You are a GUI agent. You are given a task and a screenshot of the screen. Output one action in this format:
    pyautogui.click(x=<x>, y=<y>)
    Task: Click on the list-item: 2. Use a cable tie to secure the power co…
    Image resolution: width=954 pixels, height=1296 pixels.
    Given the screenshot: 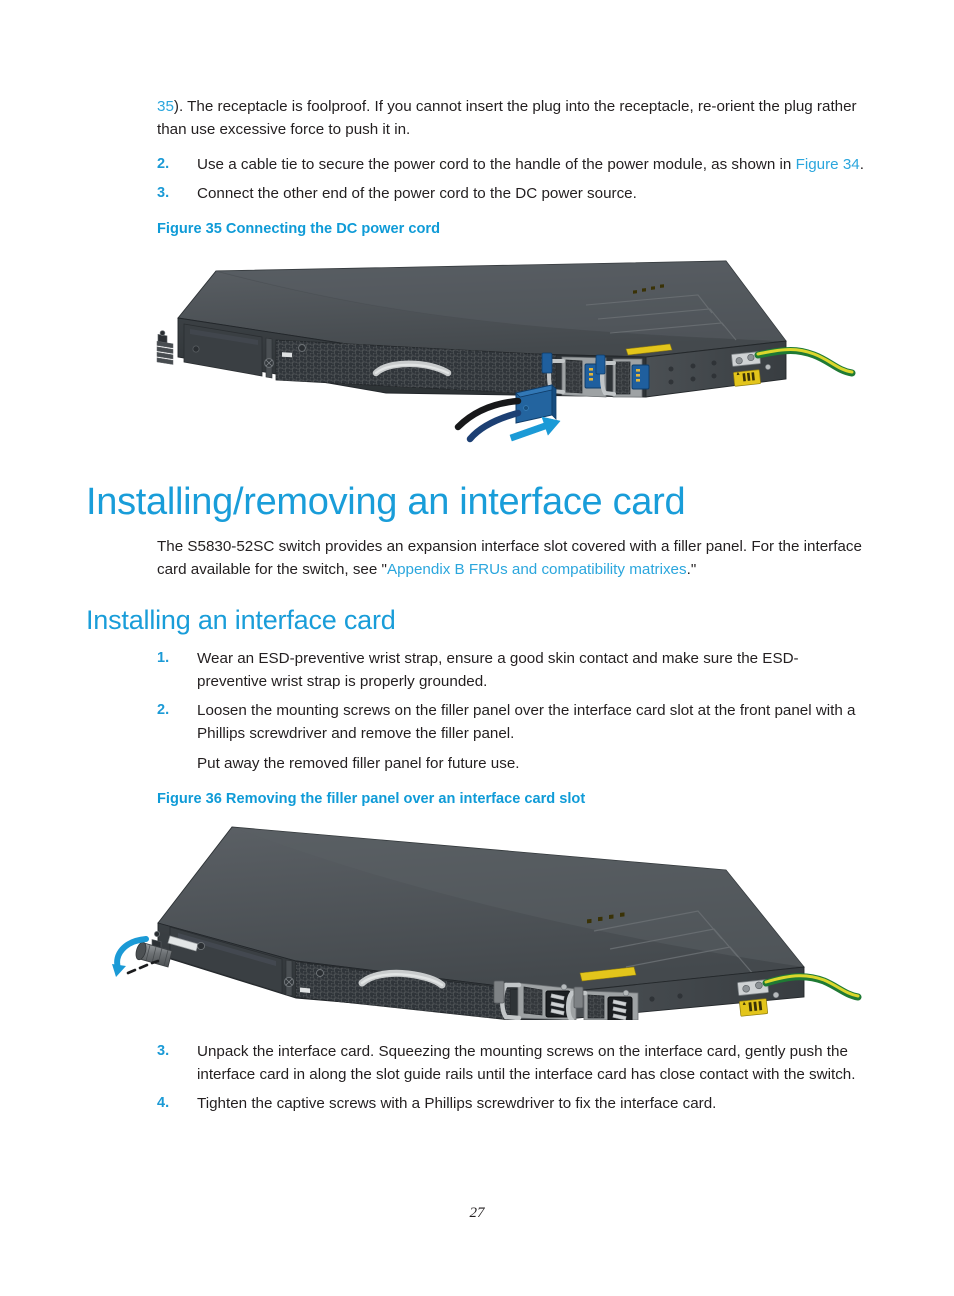 What is the action you would take?
    pyautogui.click(x=477, y=164)
    